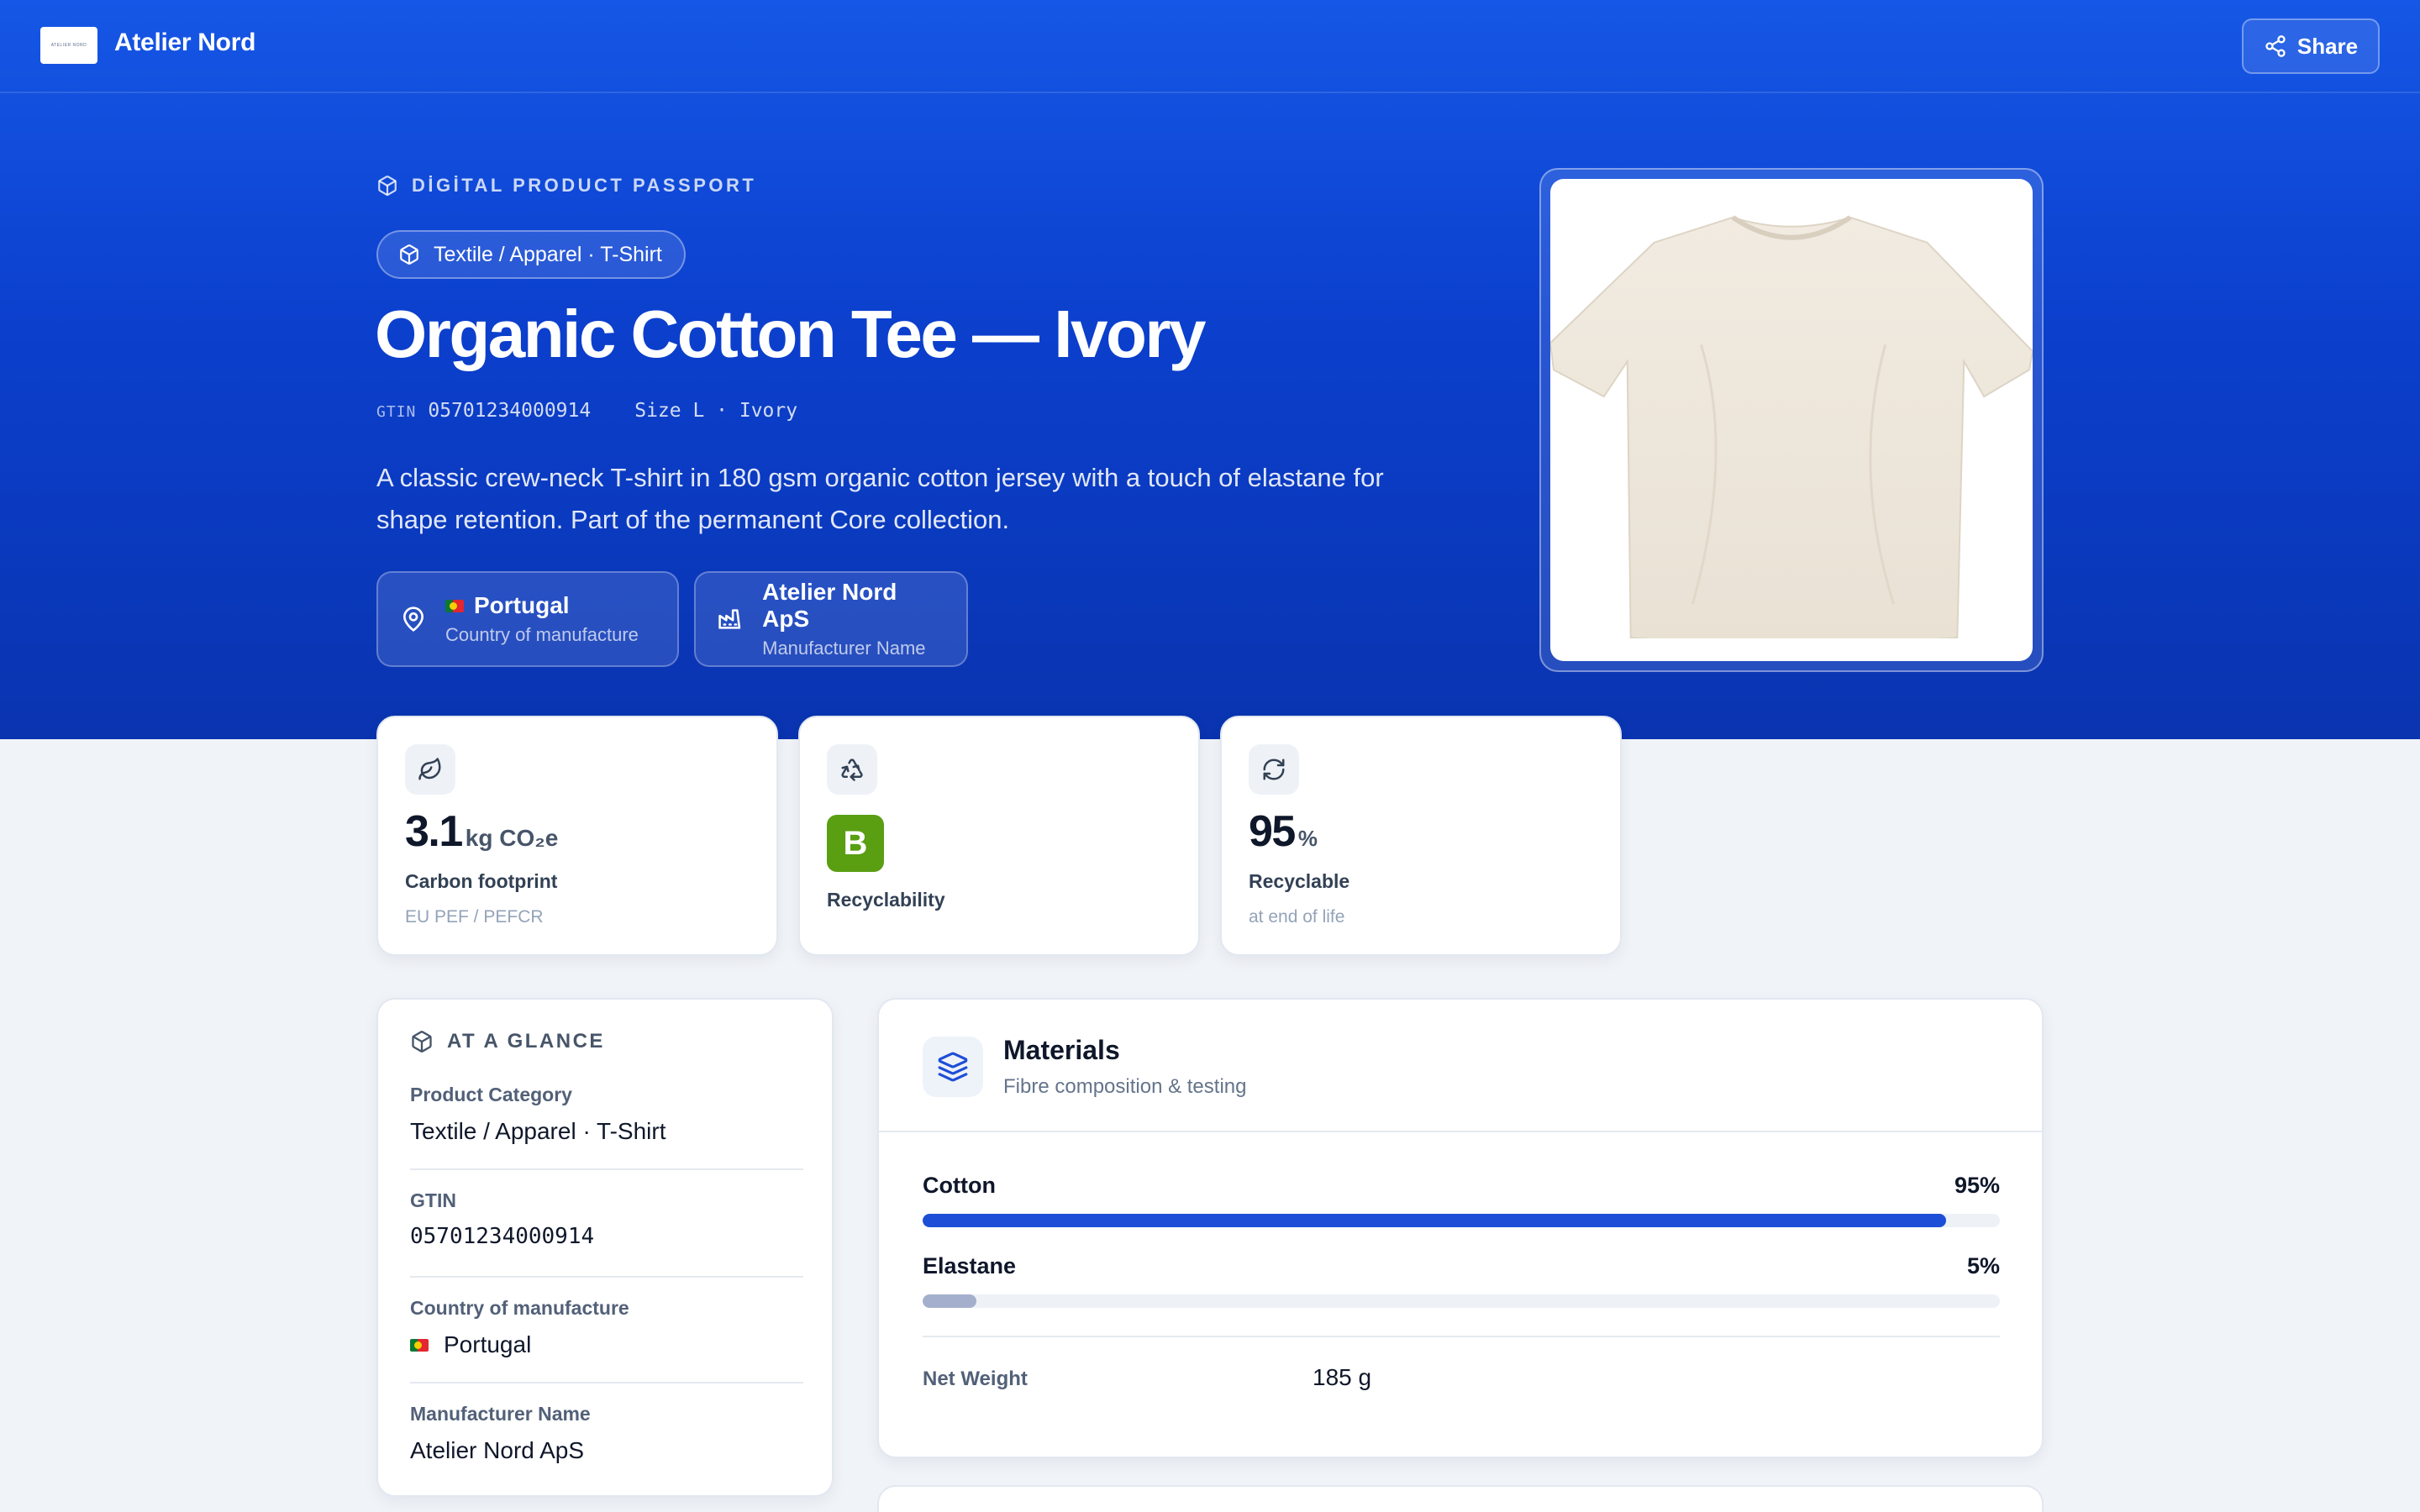 This screenshot has height=1512, width=2420. I want to click on glance-key: GTIN, so click(433, 1200).